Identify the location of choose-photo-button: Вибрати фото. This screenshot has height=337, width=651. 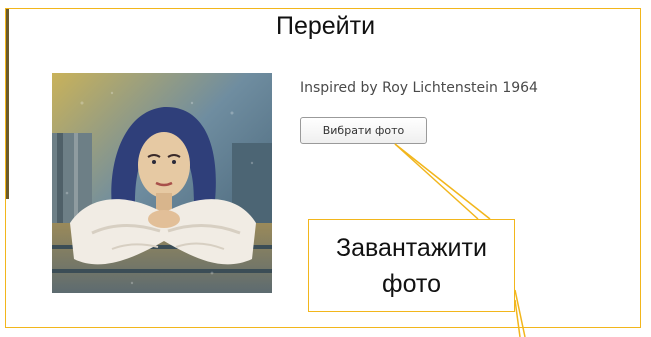
(363, 130).